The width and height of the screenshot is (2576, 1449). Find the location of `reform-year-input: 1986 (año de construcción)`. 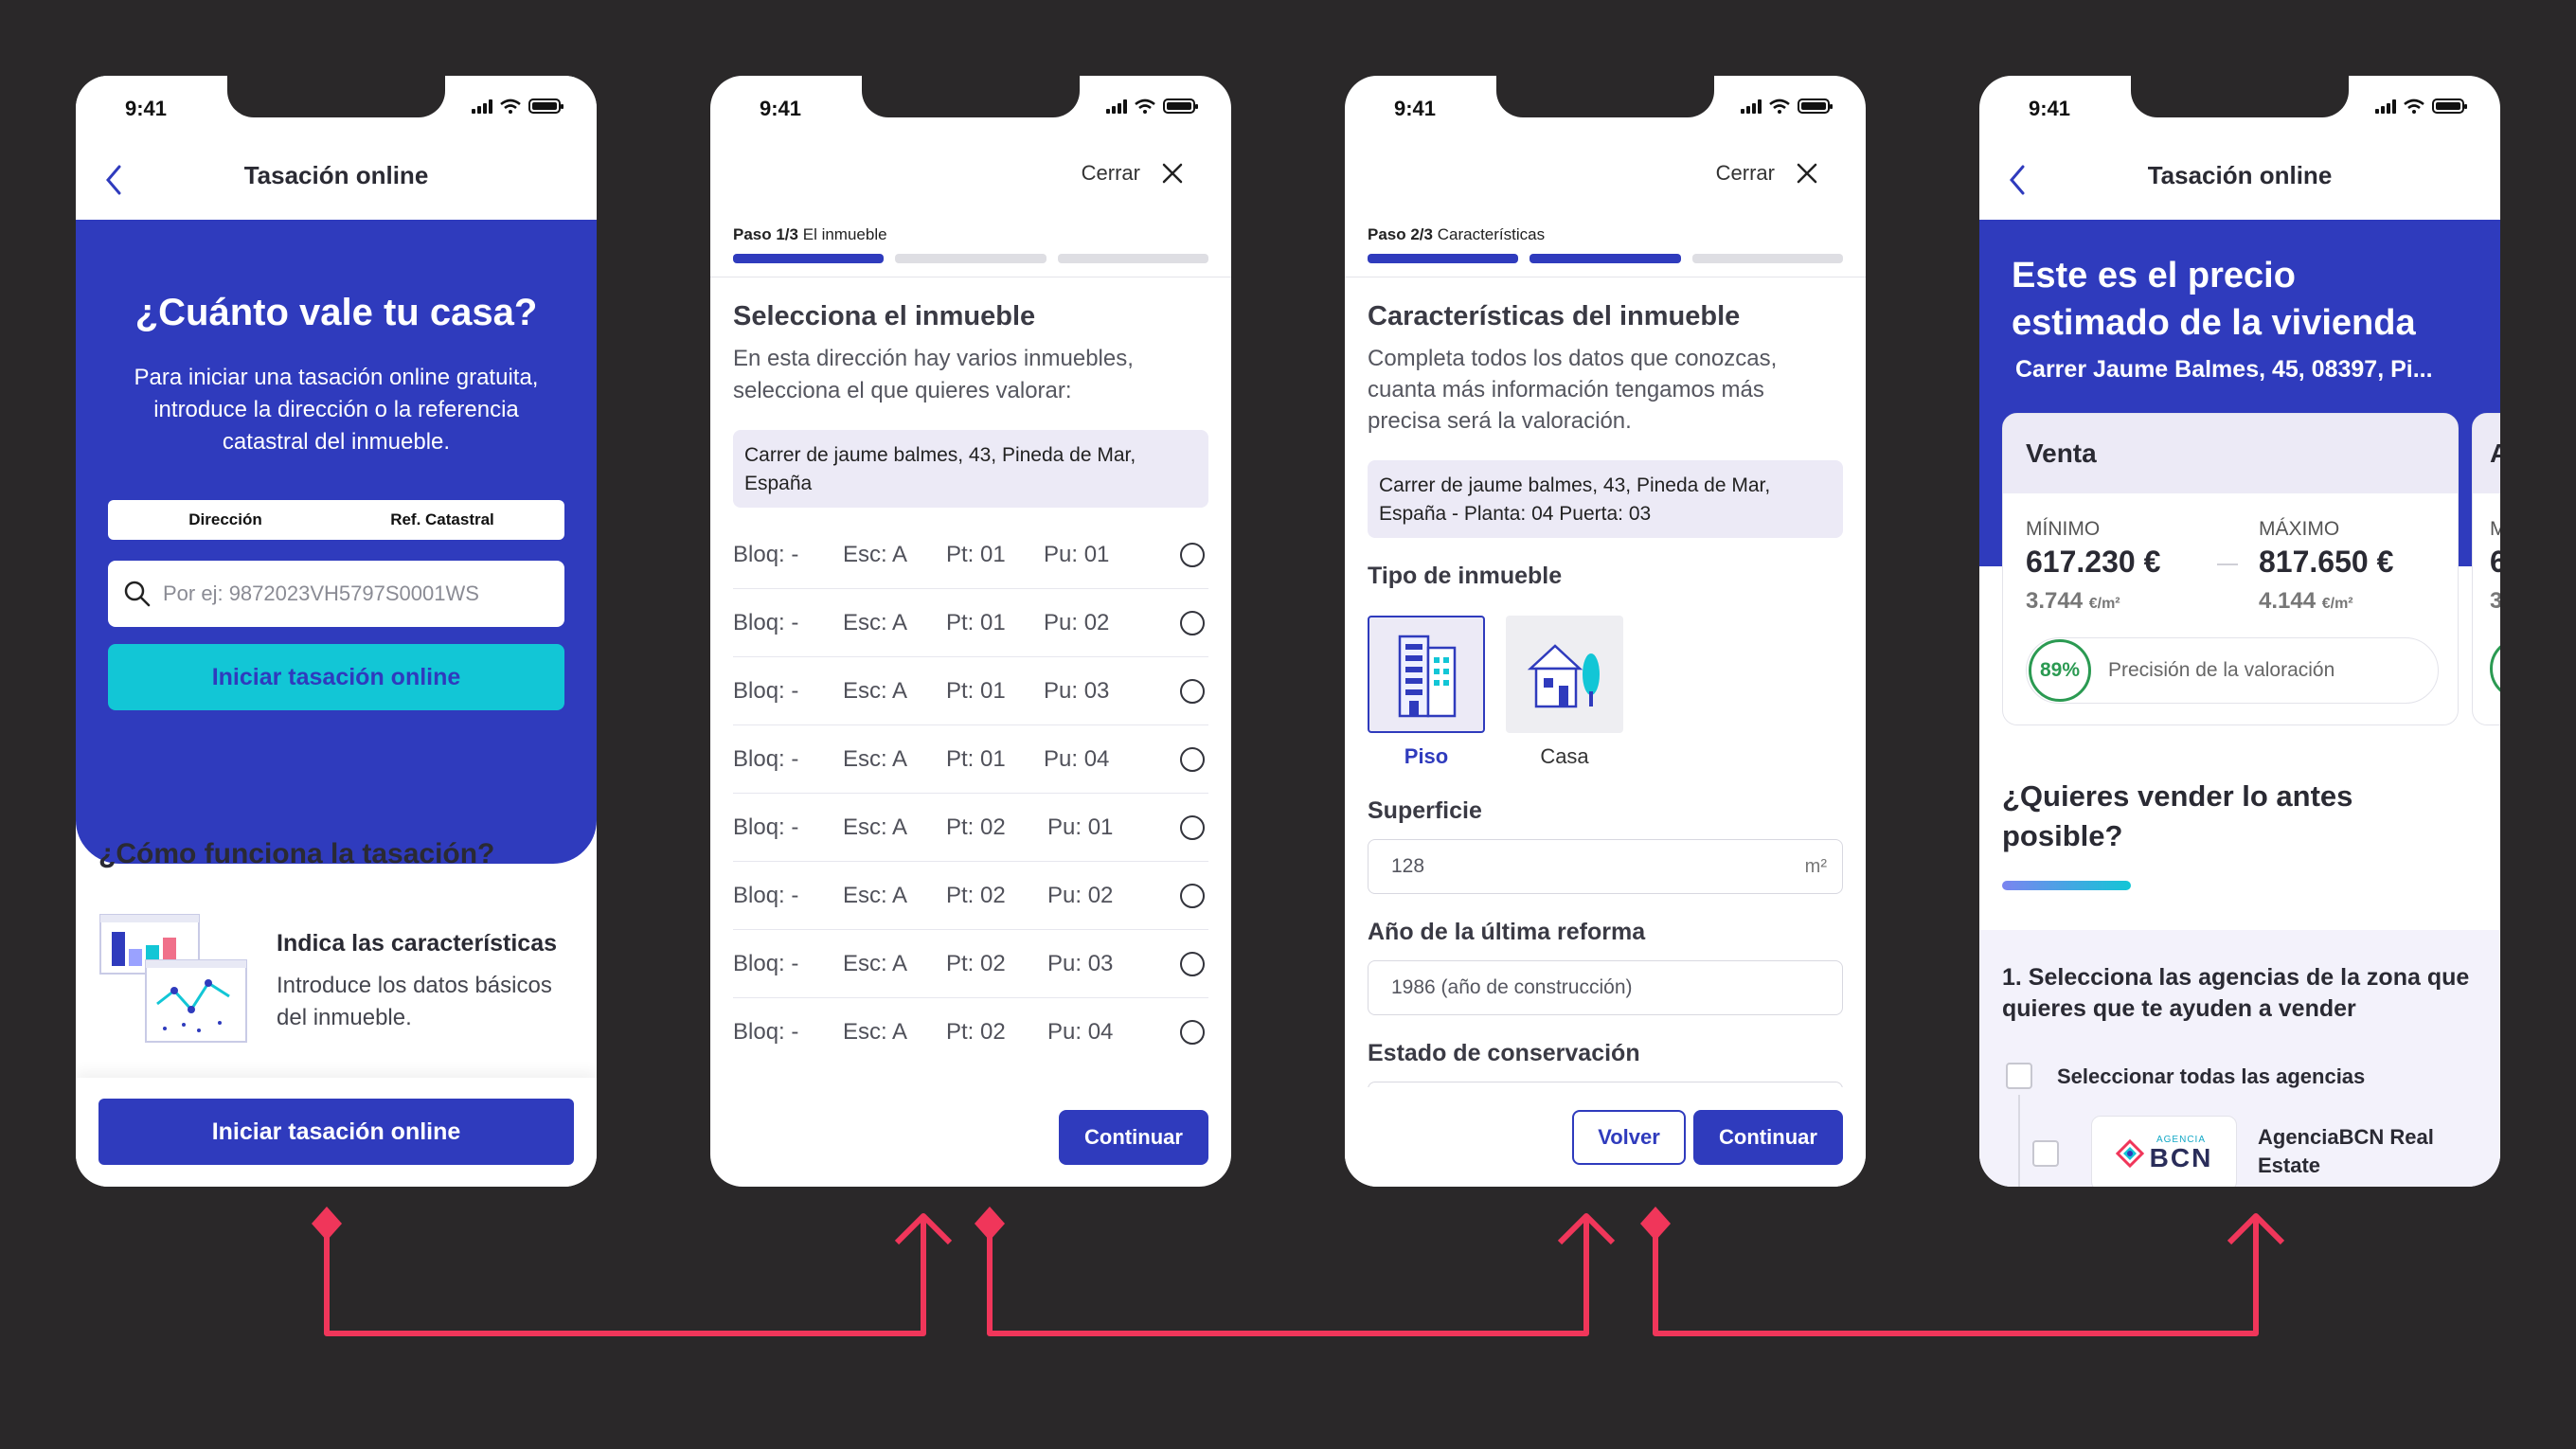

reform-year-input: 1986 (año de construcción) is located at coordinates (1605, 987).